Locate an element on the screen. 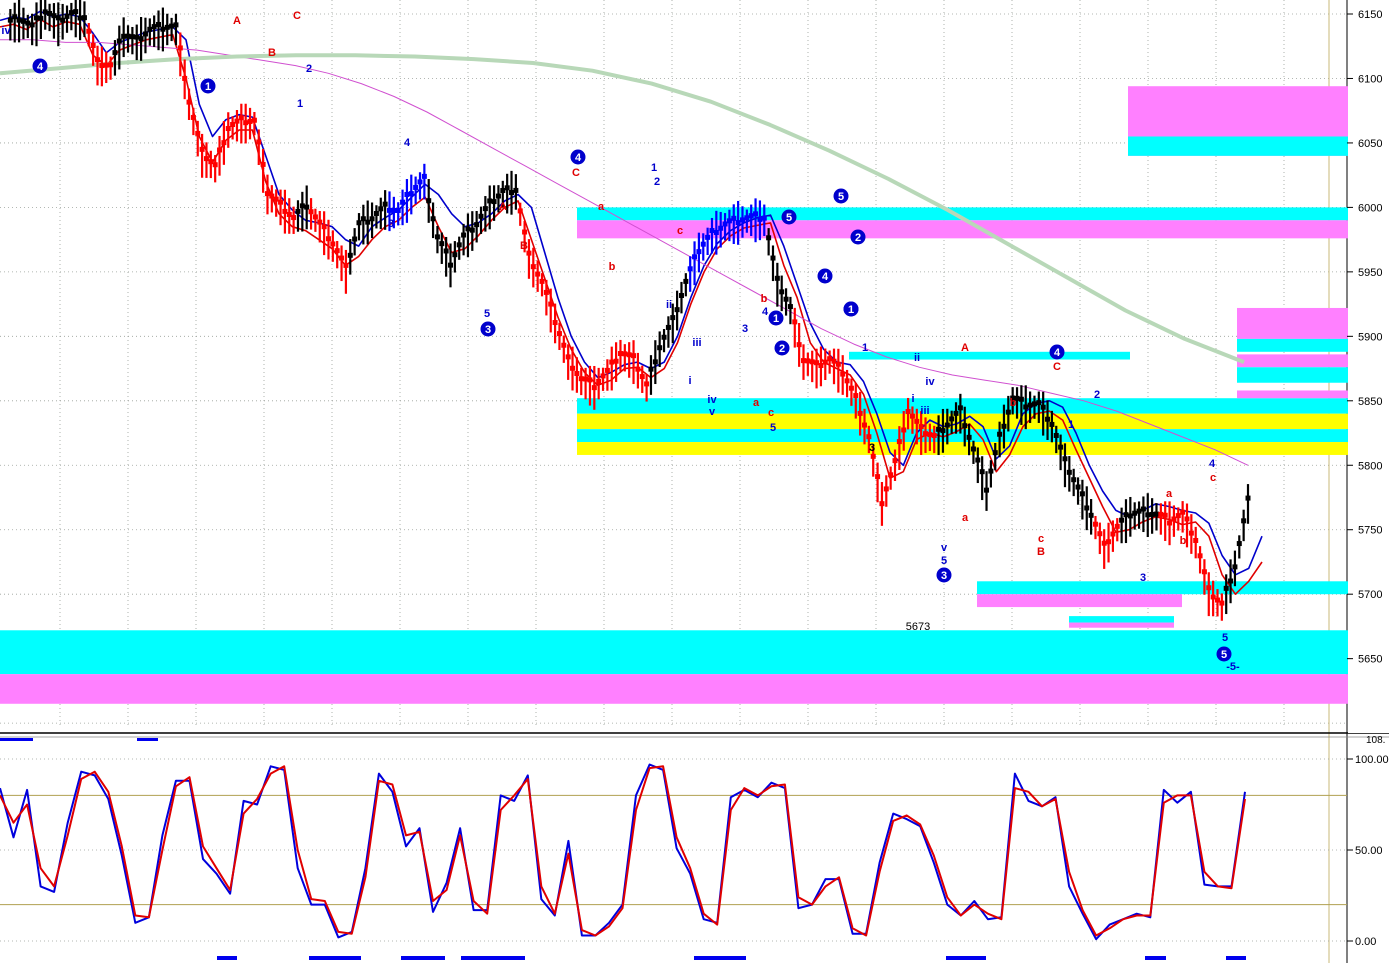  wave-label: B is located at coordinates (524, 246).